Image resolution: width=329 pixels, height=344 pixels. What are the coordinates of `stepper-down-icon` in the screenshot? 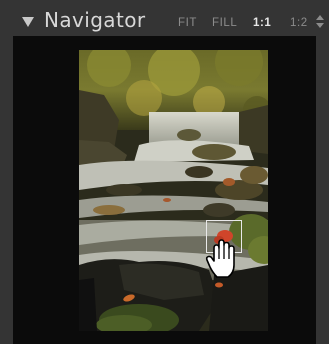 It's located at (320, 25).